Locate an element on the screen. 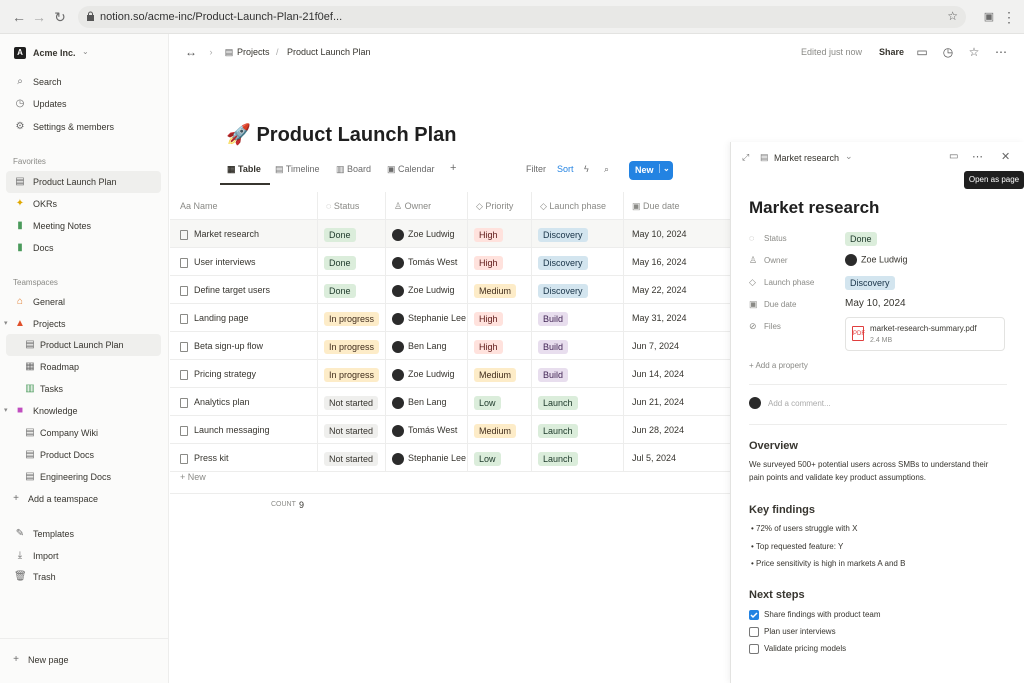 The height and width of the screenshot is (683, 1024). sidebar-item-docs: ▮ Docs is located at coordinates (84, 248).